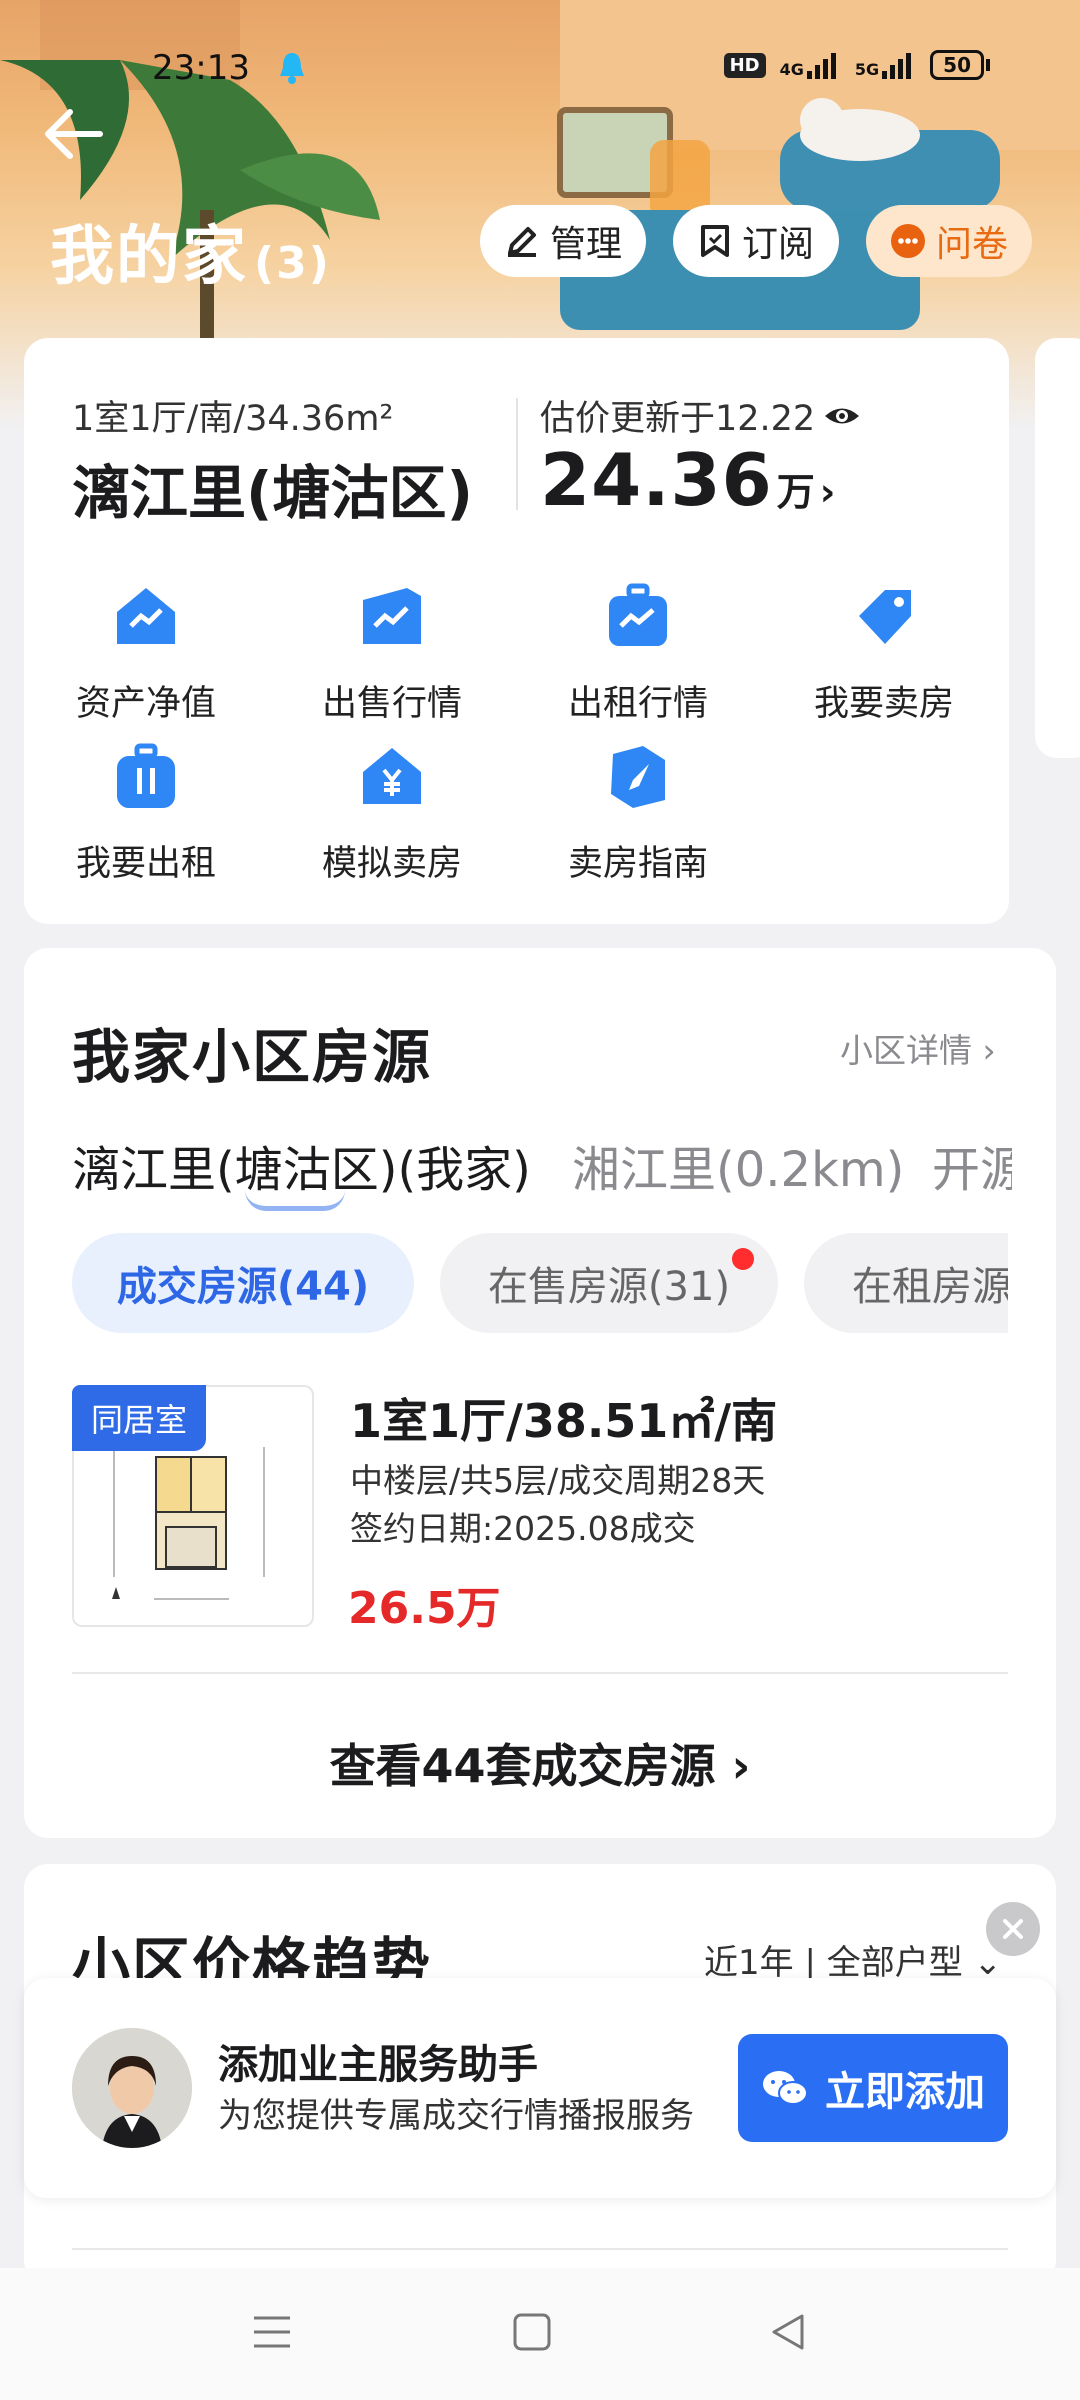 The height and width of the screenshot is (2400, 1080). What do you see at coordinates (1013, 1929) in the screenshot?
I see `close-icon` at bounding box center [1013, 1929].